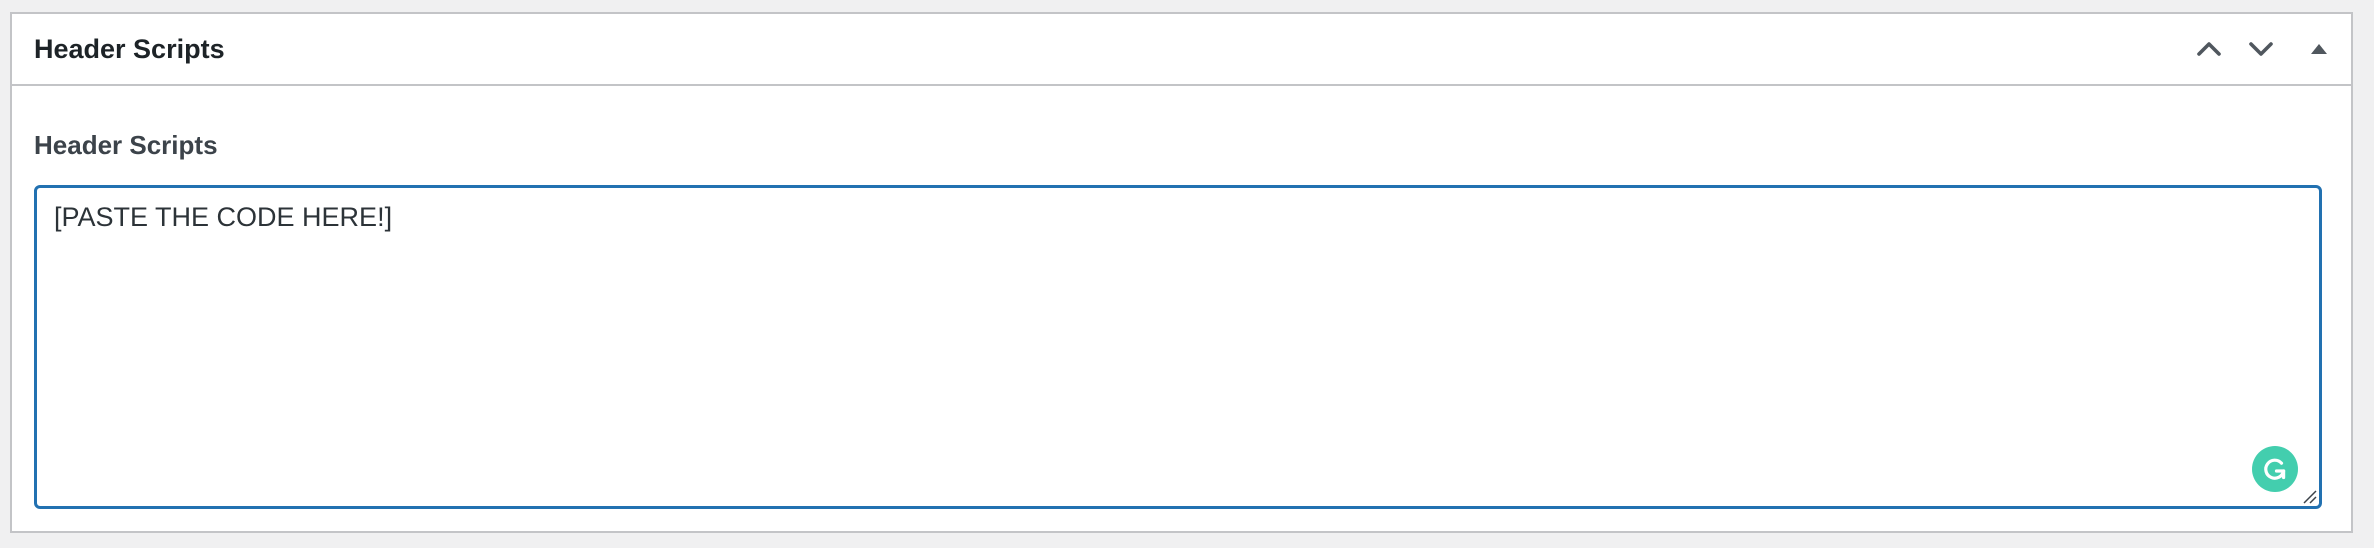  Describe the element at coordinates (129, 49) in the screenshot. I see `metabox-title: Header Scripts` at that location.